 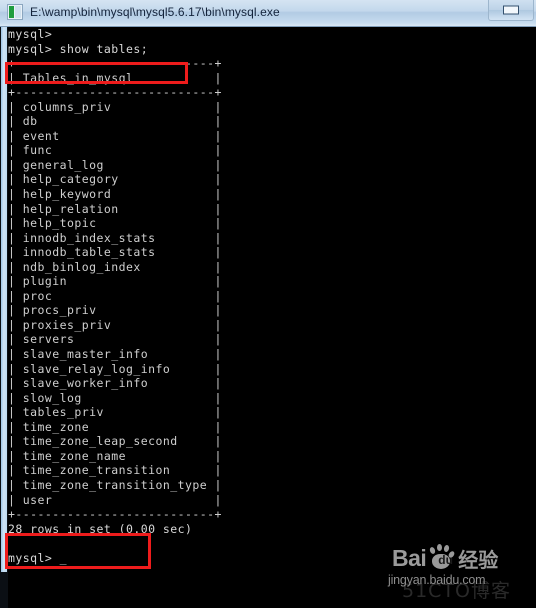 I want to click on terminal-line: | proxies_priv |, so click(x=115, y=324).